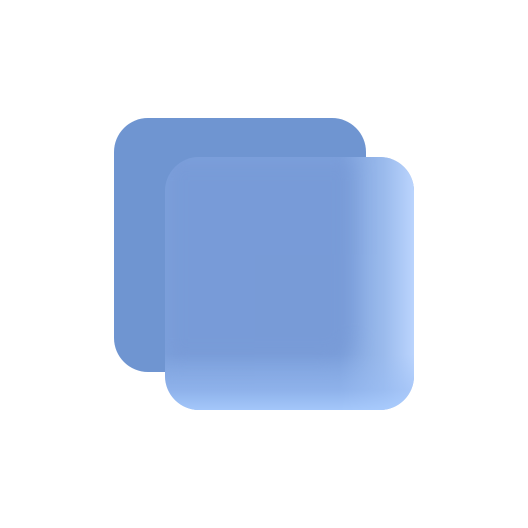 The width and height of the screenshot is (528, 528). What do you see at coordinates (260, 259) in the screenshot?
I see `front-square-shade` at bounding box center [260, 259].